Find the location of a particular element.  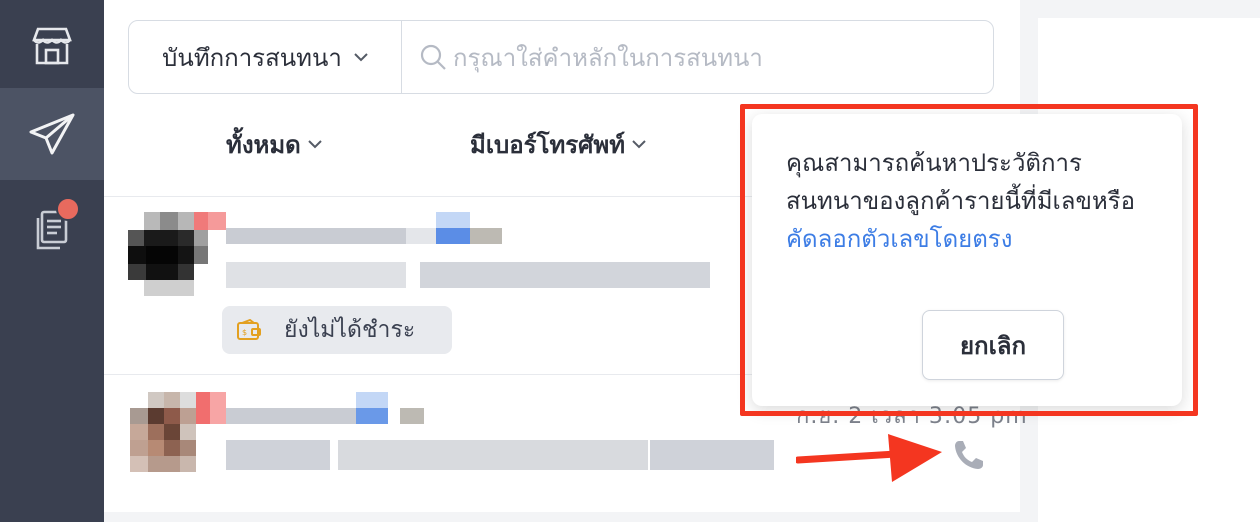

sidebar-item-orders is located at coordinates (52, 230).